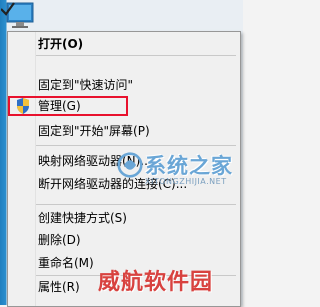 The image size is (320, 307). What do you see at coordinates (86, 85) in the screenshot?
I see `menu-item-label: 固定到"快速访问"` at bounding box center [86, 85].